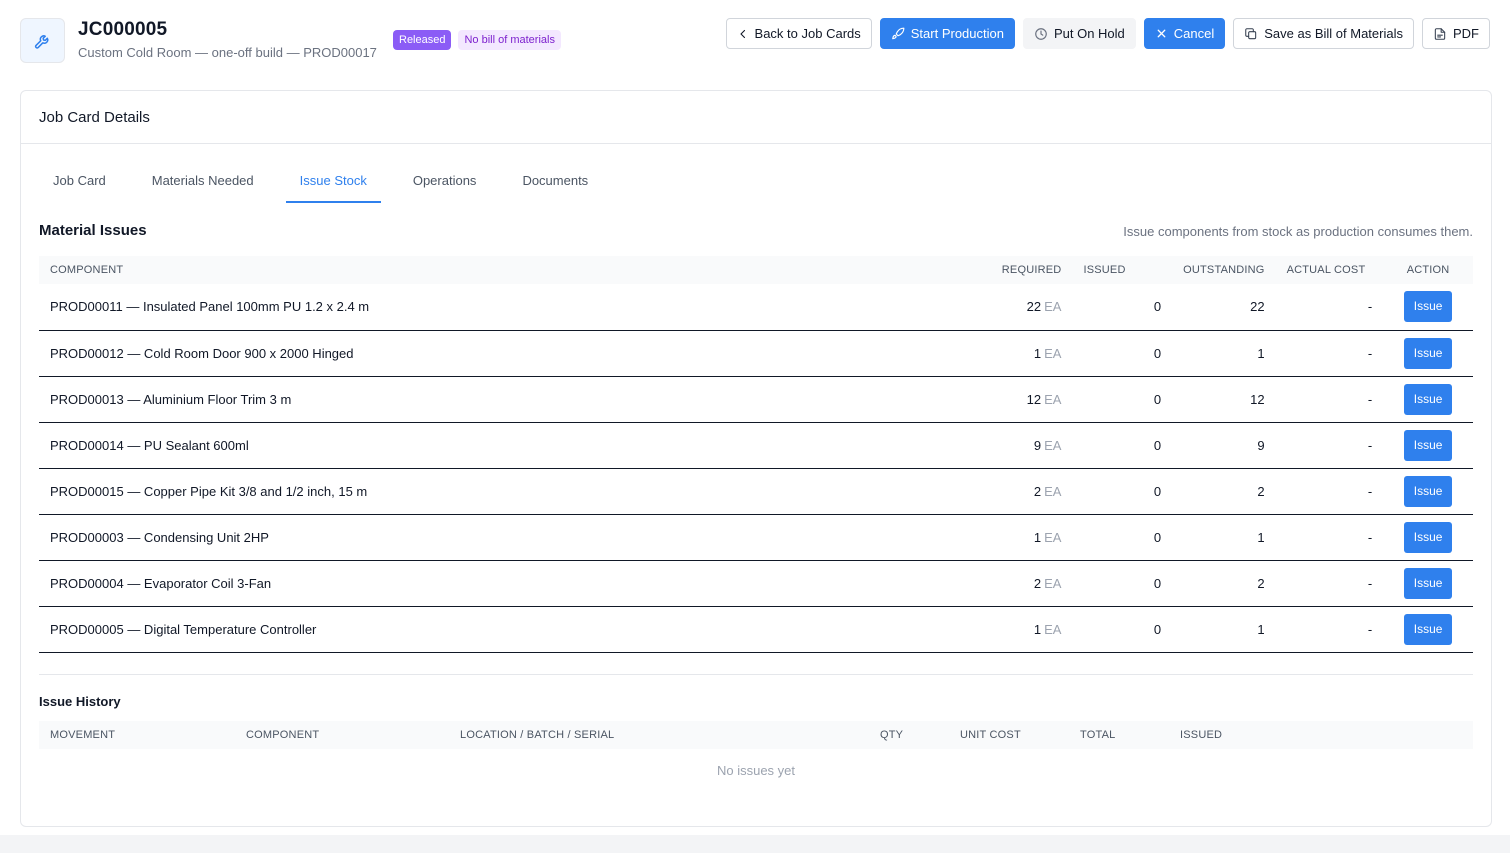 The image size is (1510, 853). I want to click on tab-issue-stock: Issue Stock, so click(333, 187).